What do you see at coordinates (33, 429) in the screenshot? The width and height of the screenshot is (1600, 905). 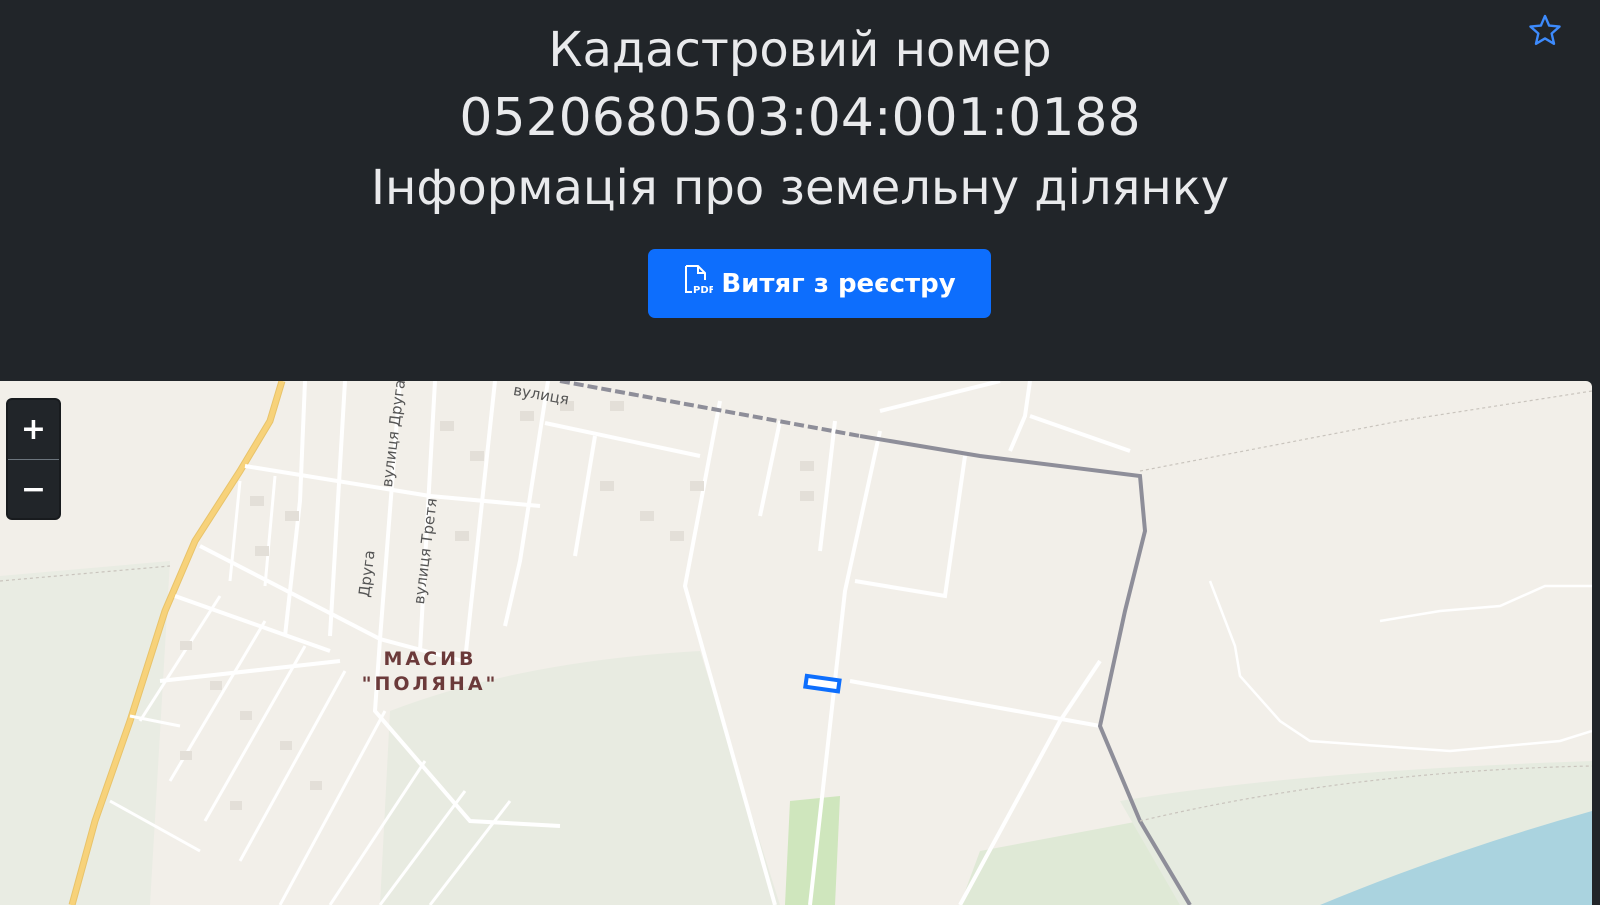 I see `zoom-in-button: +` at bounding box center [33, 429].